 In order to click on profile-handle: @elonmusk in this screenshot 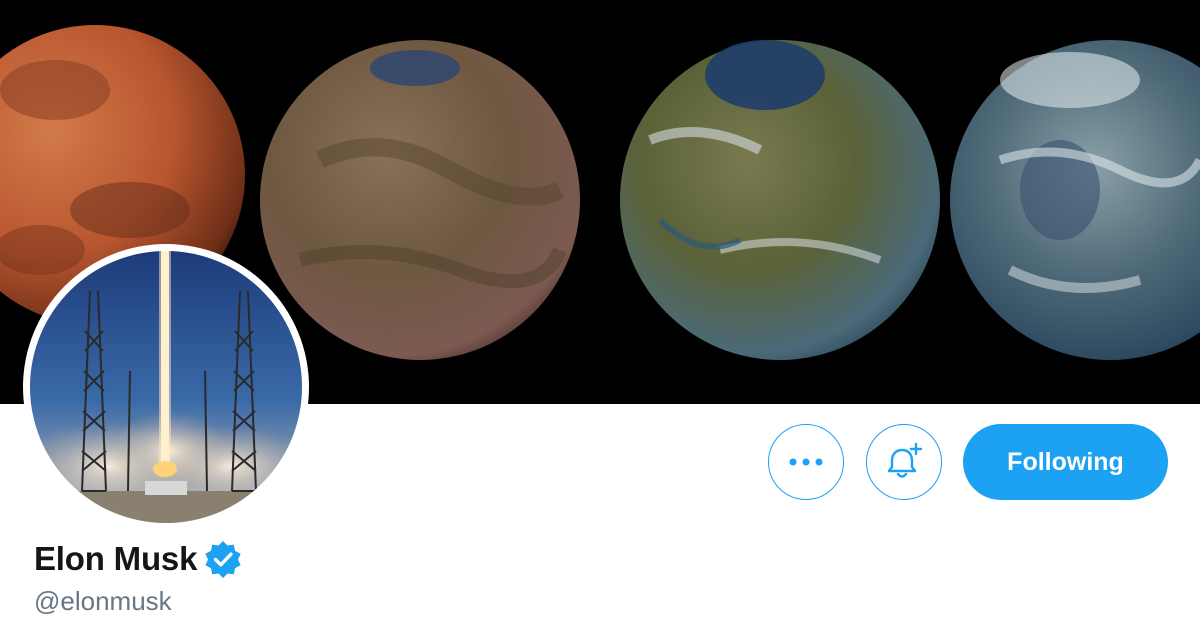, I will do `click(103, 601)`.